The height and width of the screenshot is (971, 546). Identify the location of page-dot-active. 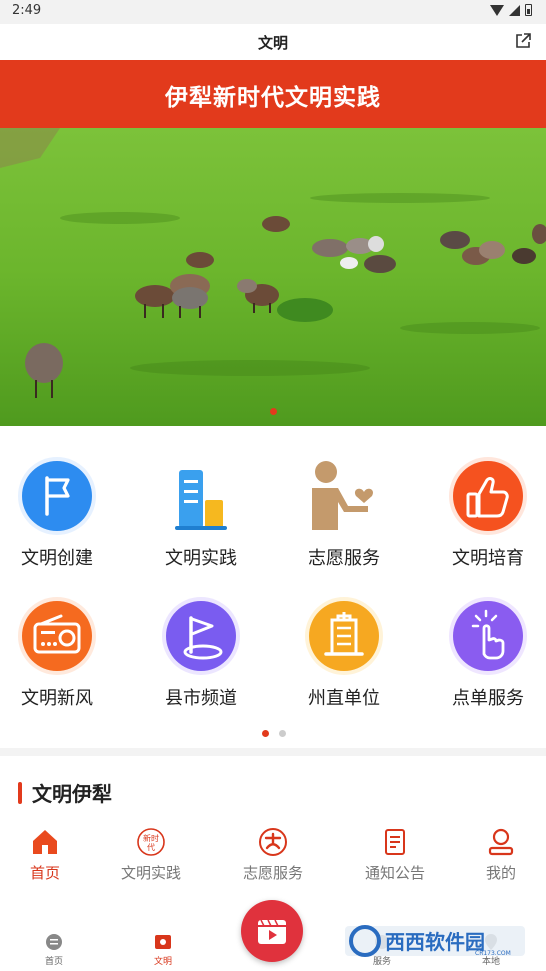
(265, 733).